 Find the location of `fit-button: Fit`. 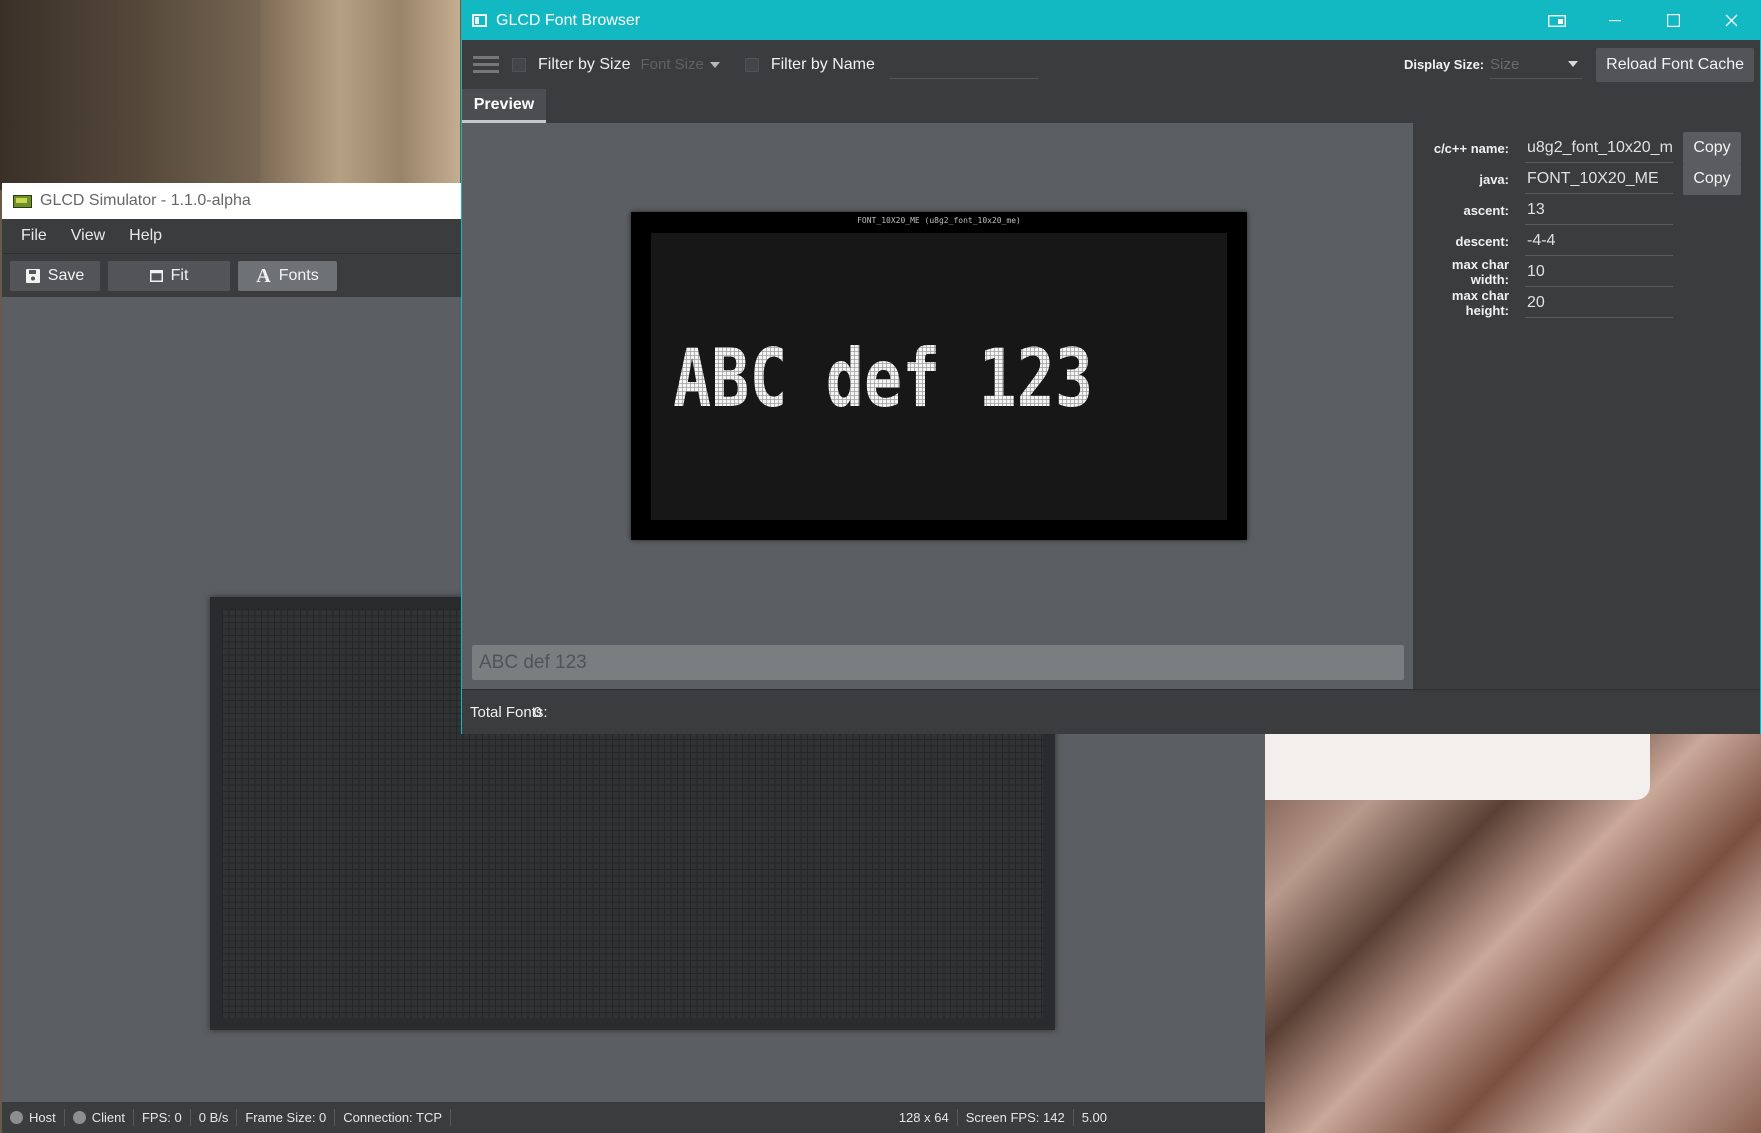

fit-button: Fit is located at coordinates (169, 276).